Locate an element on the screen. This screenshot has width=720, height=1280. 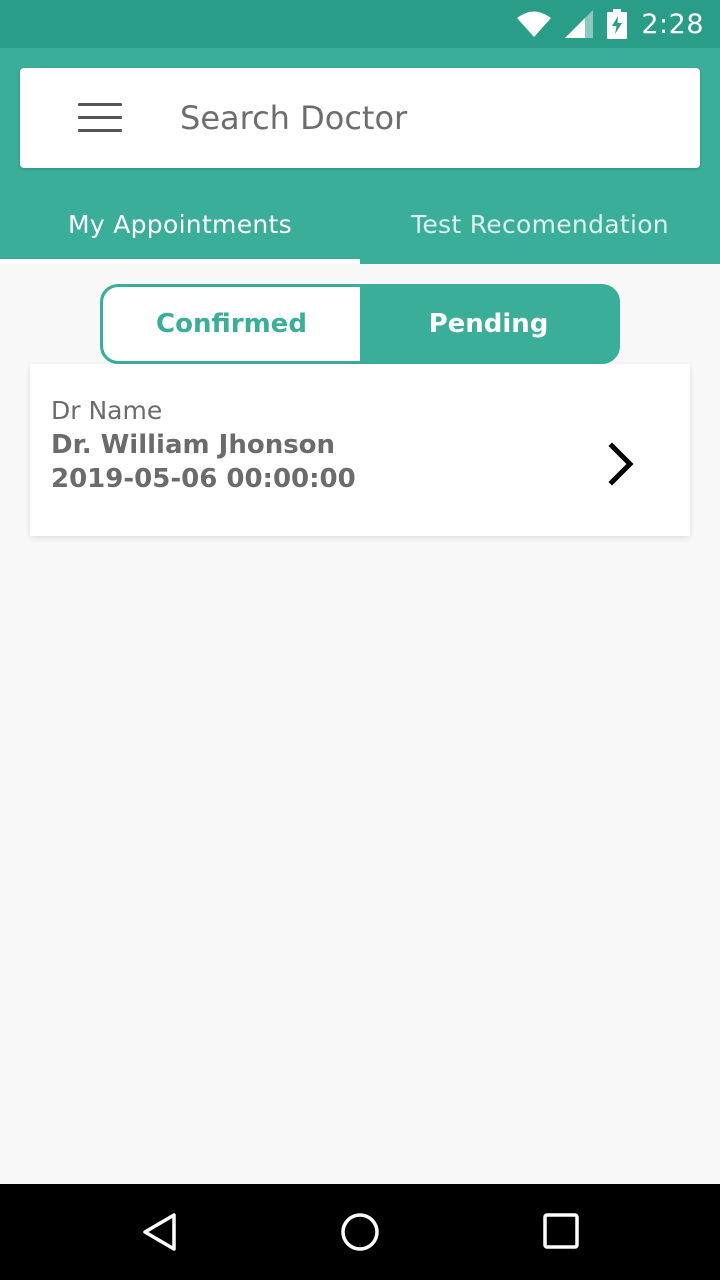
tab-bar: My Appointments Test Recomendation is located at coordinates (360, 224).